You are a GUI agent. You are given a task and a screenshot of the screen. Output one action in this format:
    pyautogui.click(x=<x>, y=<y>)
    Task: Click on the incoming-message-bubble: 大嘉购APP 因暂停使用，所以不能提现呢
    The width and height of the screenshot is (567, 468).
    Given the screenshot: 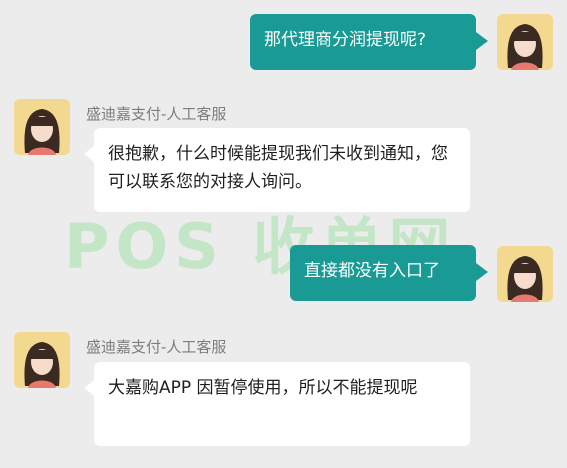 What is the action you would take?
    pyautogui.click(x=277, y=404)
    